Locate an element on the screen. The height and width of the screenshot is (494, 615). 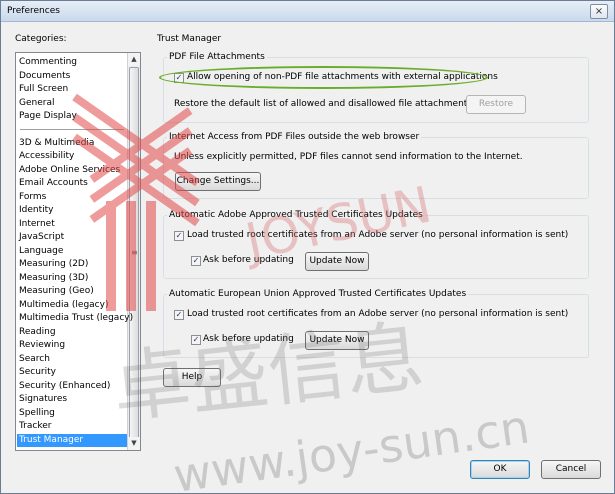
grip-icon: ≡ is located at coordinates (134, 252).